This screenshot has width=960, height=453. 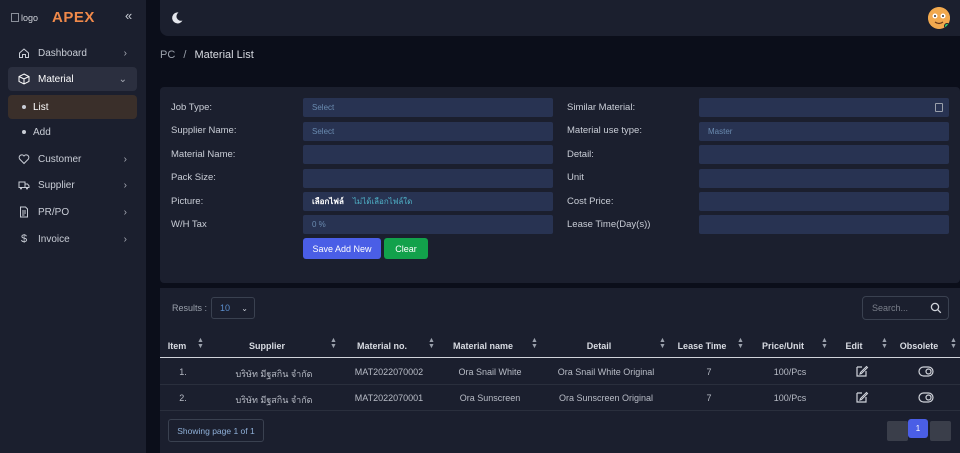 I want to click on avatar, so click(x=939, y=18).